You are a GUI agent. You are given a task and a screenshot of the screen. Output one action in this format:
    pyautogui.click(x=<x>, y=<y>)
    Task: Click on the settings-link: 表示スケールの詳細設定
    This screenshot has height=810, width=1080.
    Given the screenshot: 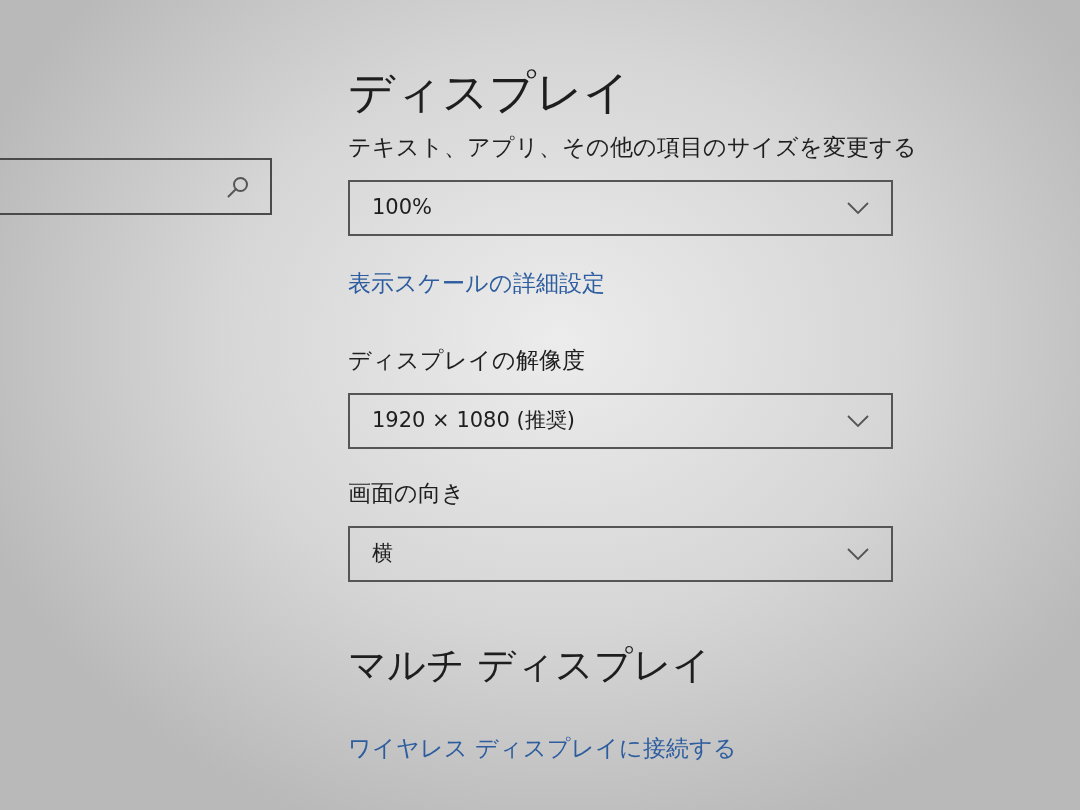 What is the action you would take?
    pyautogui.click(x=476, y=283)
    